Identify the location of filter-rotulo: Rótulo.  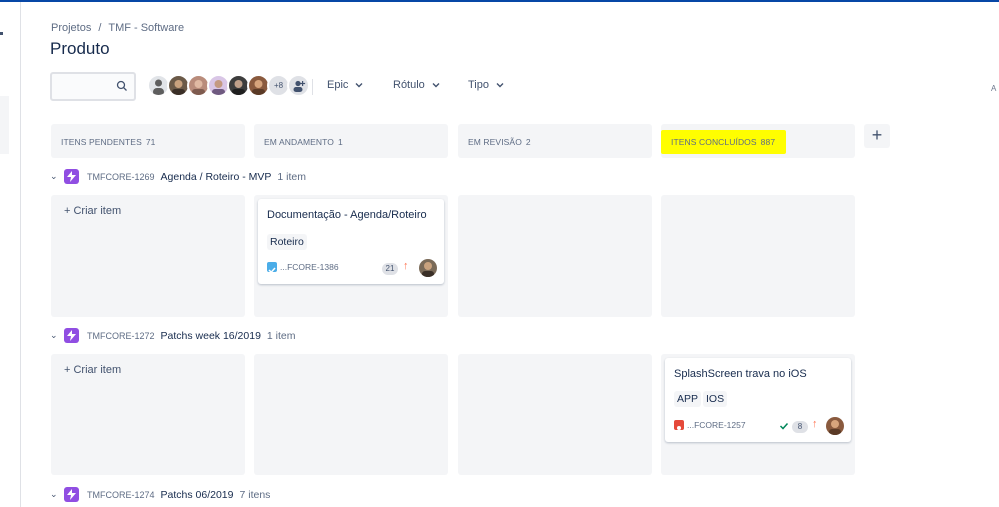
(416, 85).